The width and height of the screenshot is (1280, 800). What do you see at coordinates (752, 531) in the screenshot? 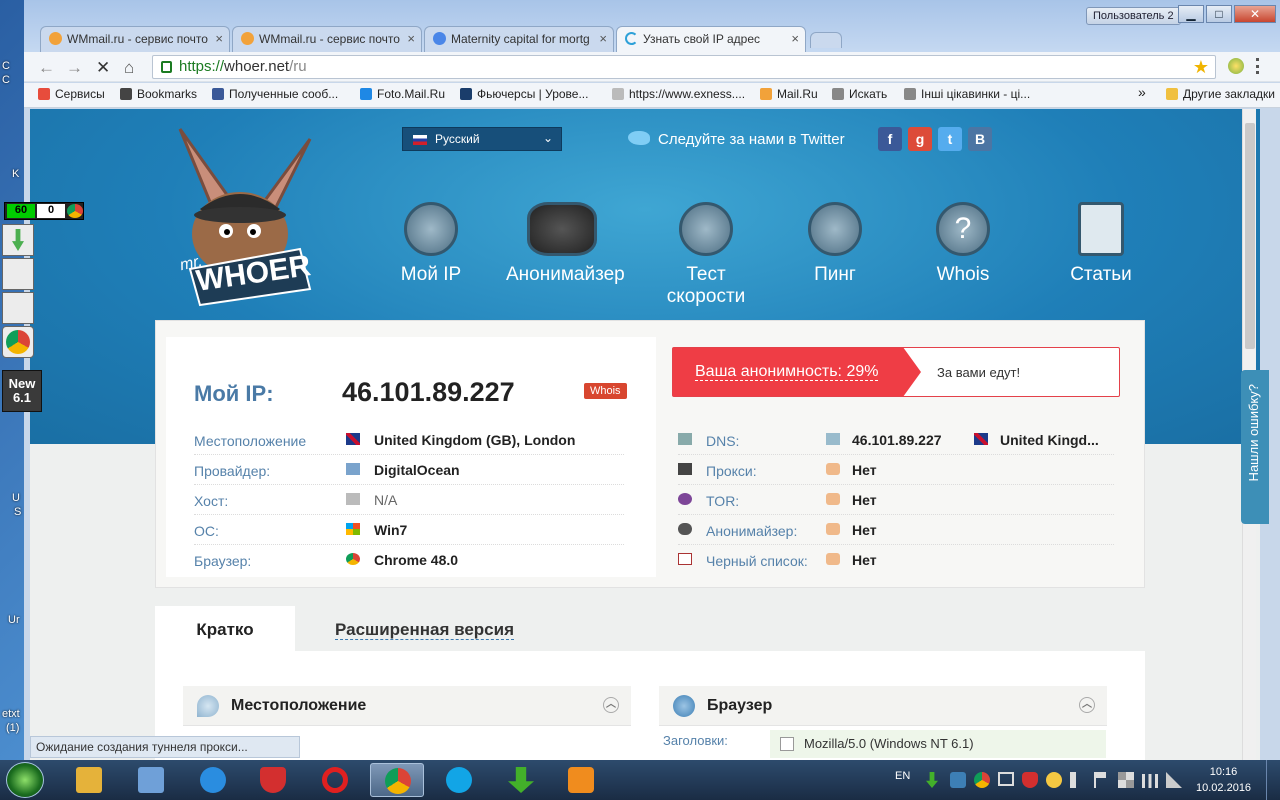
I see `row-key: Анонимайзер:` at bounding box center [752, 531].